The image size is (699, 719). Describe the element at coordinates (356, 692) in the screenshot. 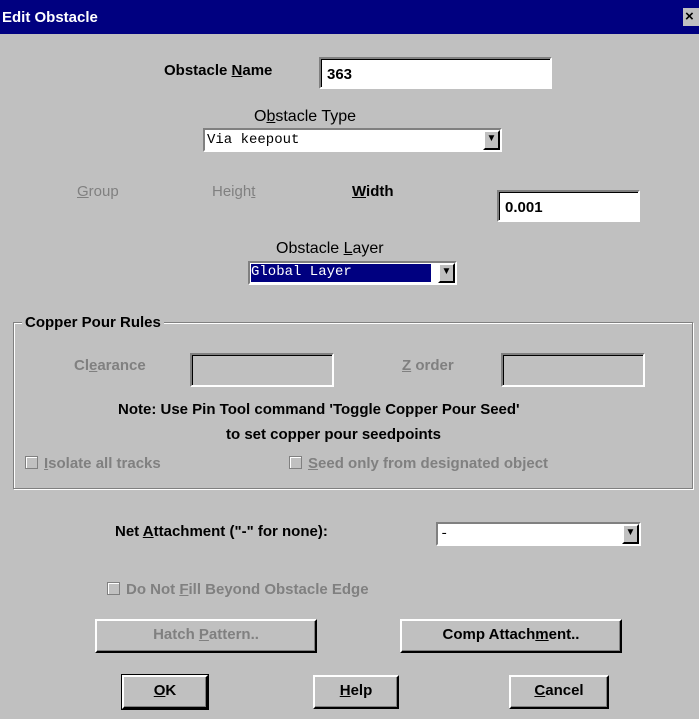

I see `help-button: Help` at that location.